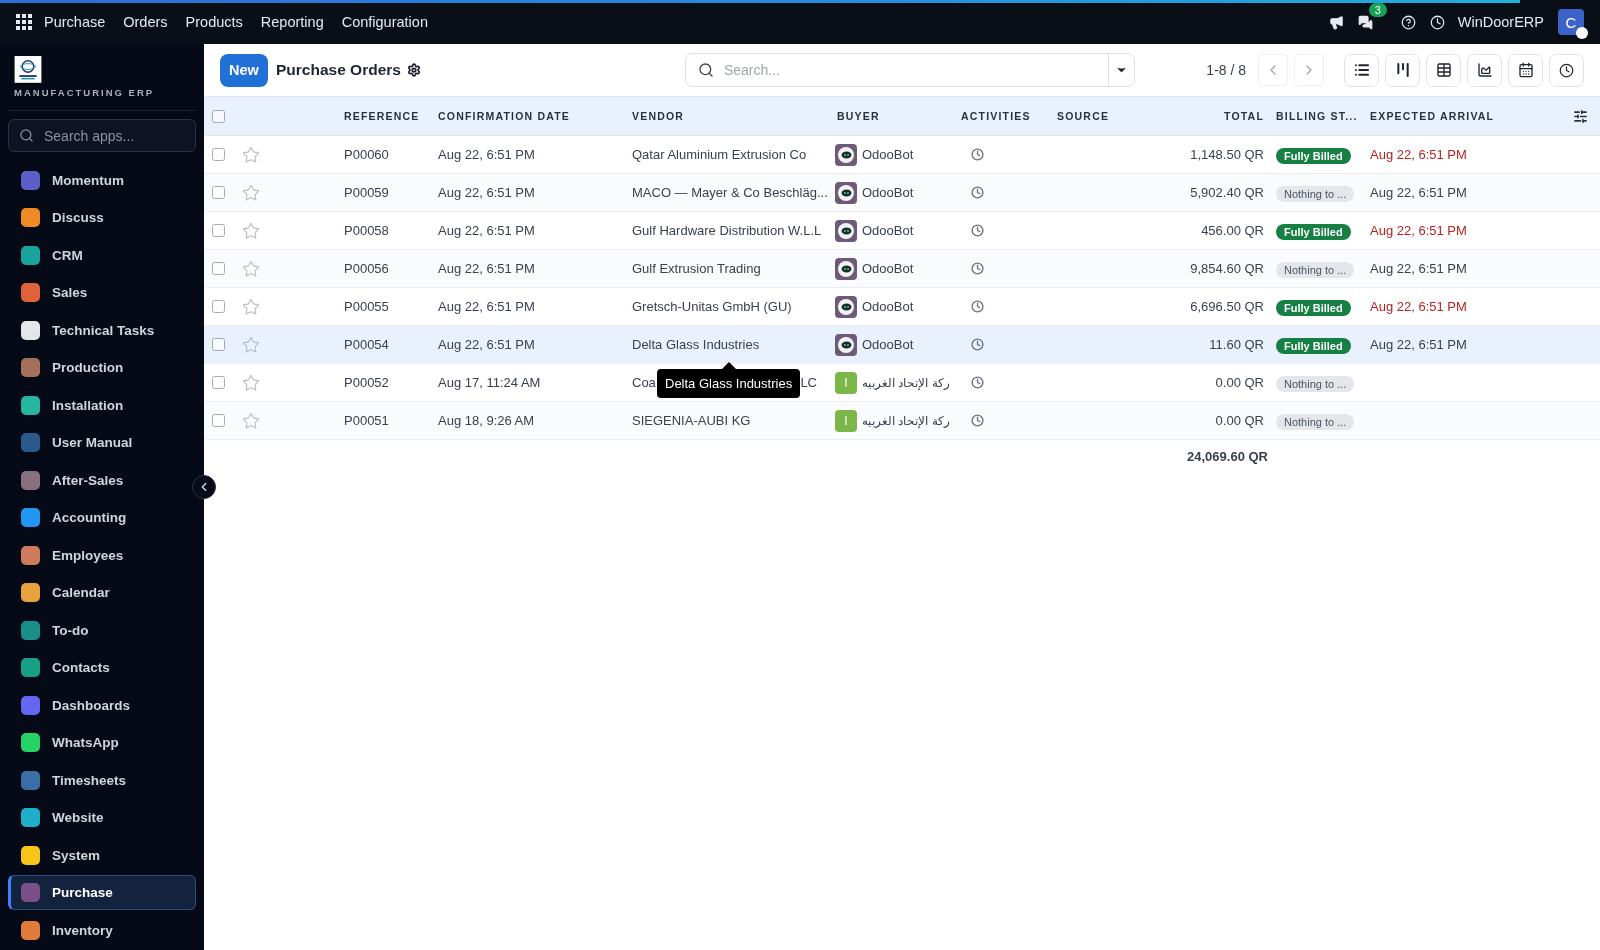 This screenshot has height=950, width=1600. I want to click on sidebar-item: WhatsApp, so click(102, 742).